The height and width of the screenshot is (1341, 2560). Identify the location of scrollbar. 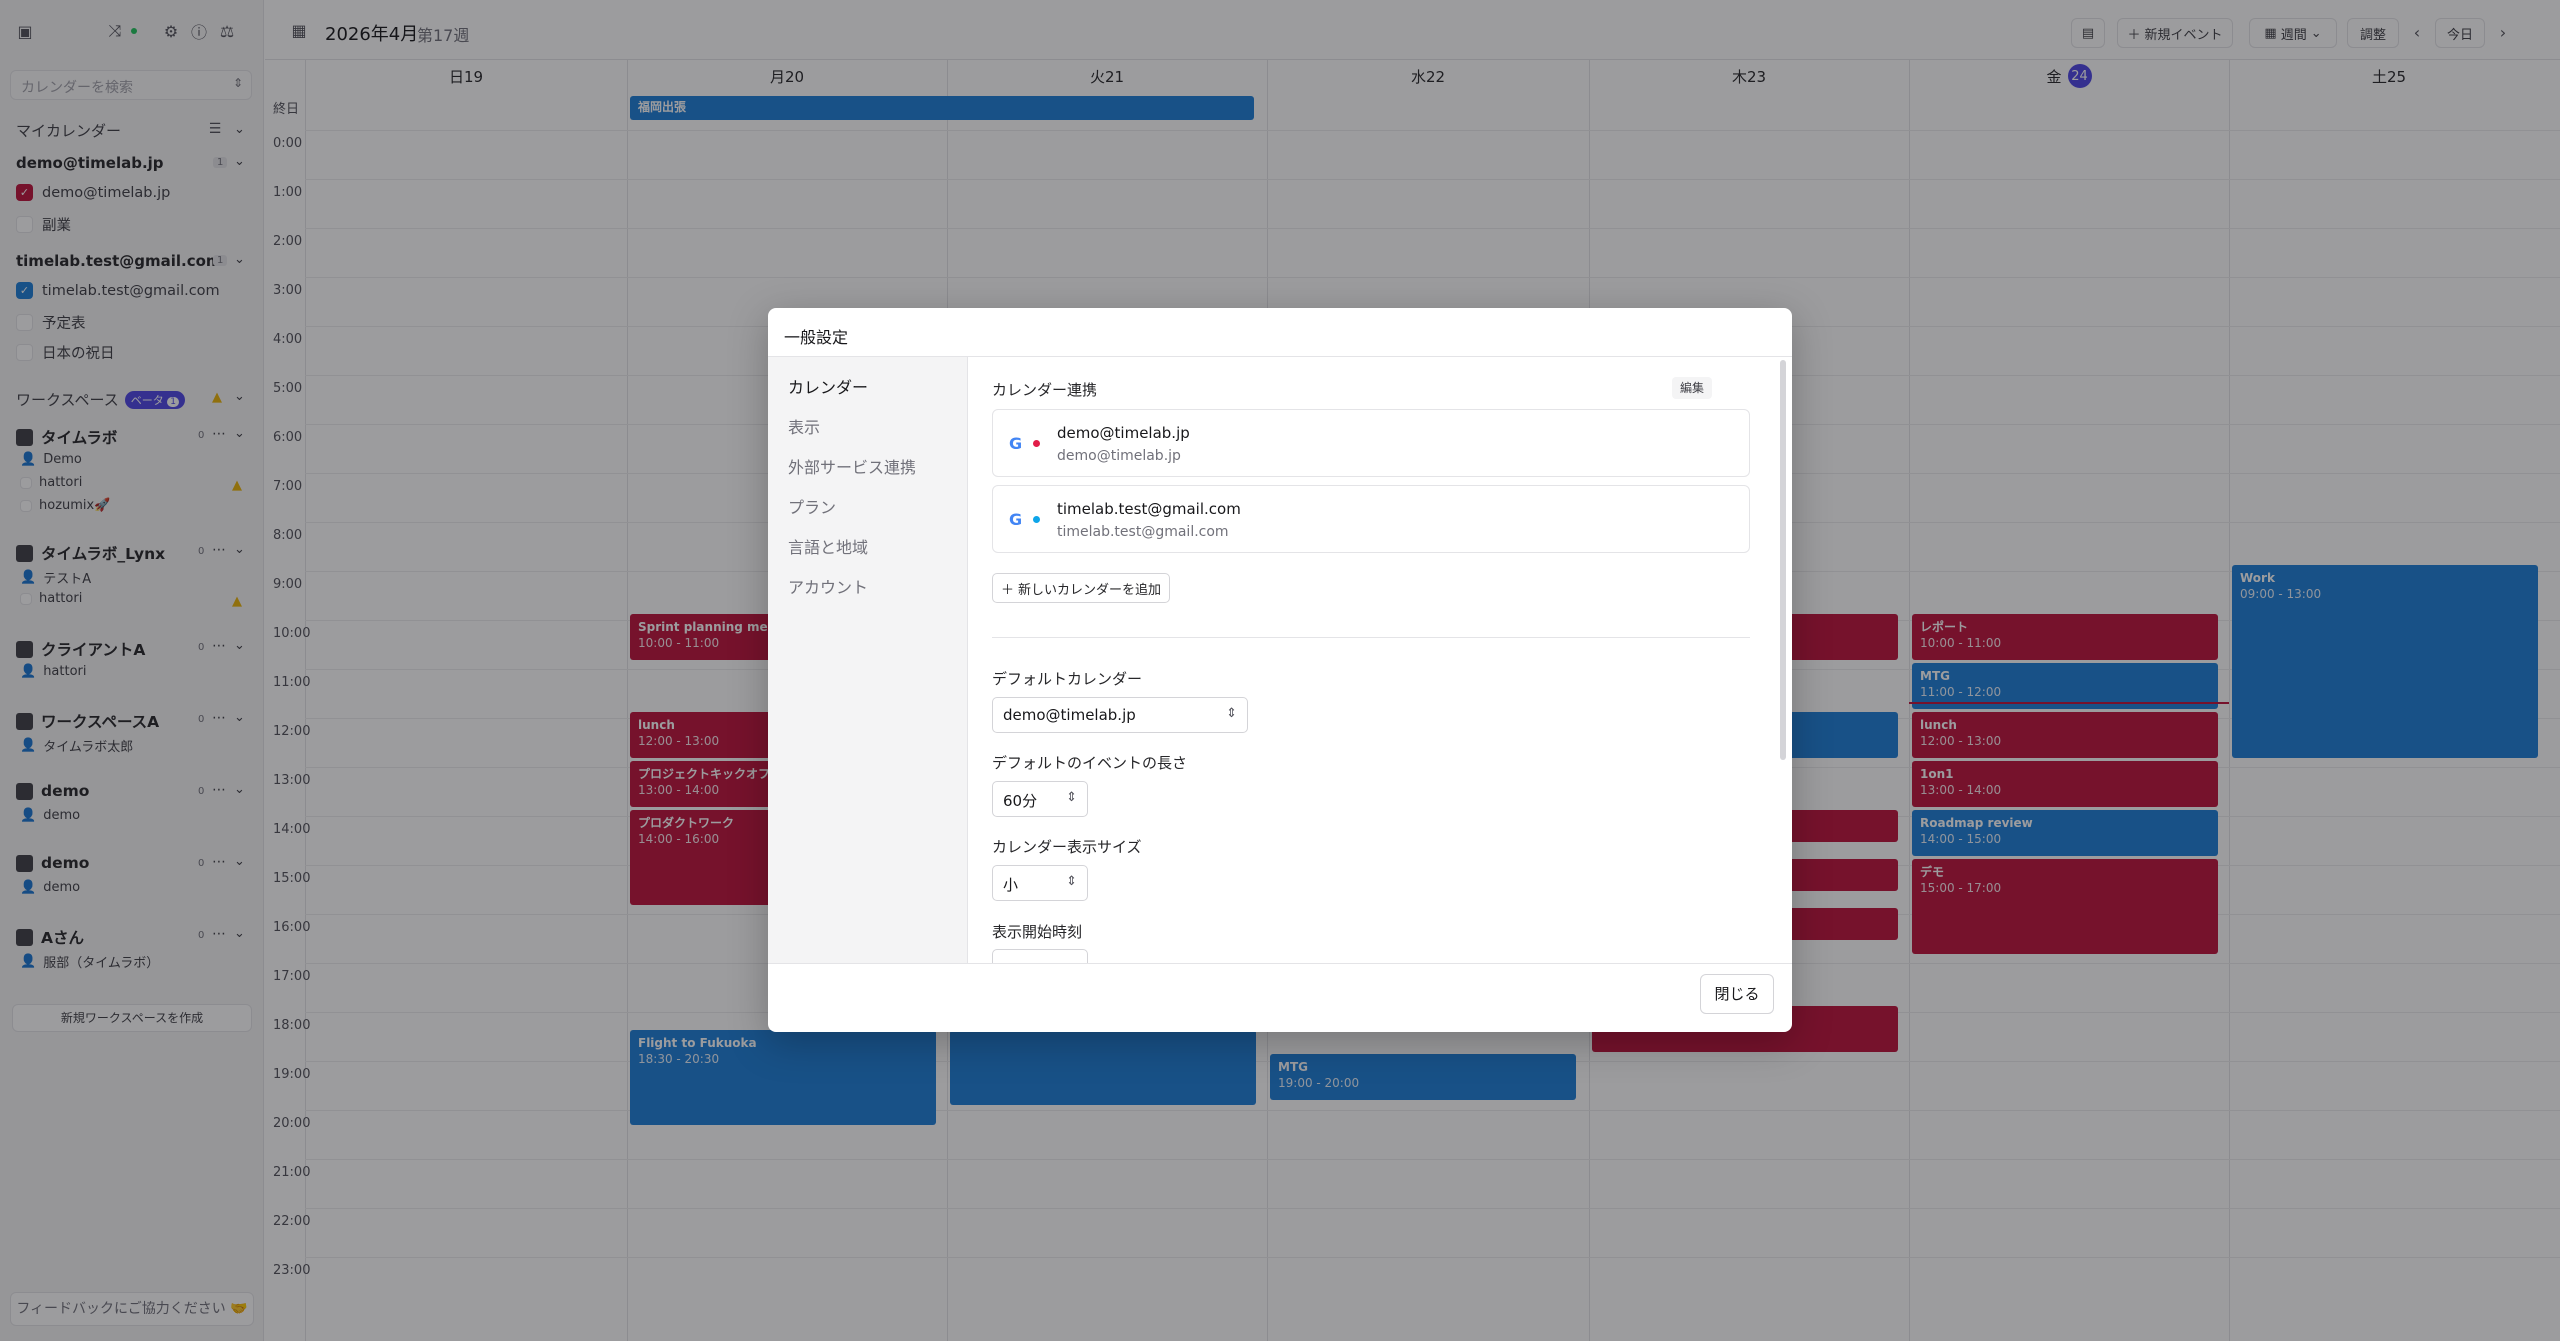
(1783, 560).